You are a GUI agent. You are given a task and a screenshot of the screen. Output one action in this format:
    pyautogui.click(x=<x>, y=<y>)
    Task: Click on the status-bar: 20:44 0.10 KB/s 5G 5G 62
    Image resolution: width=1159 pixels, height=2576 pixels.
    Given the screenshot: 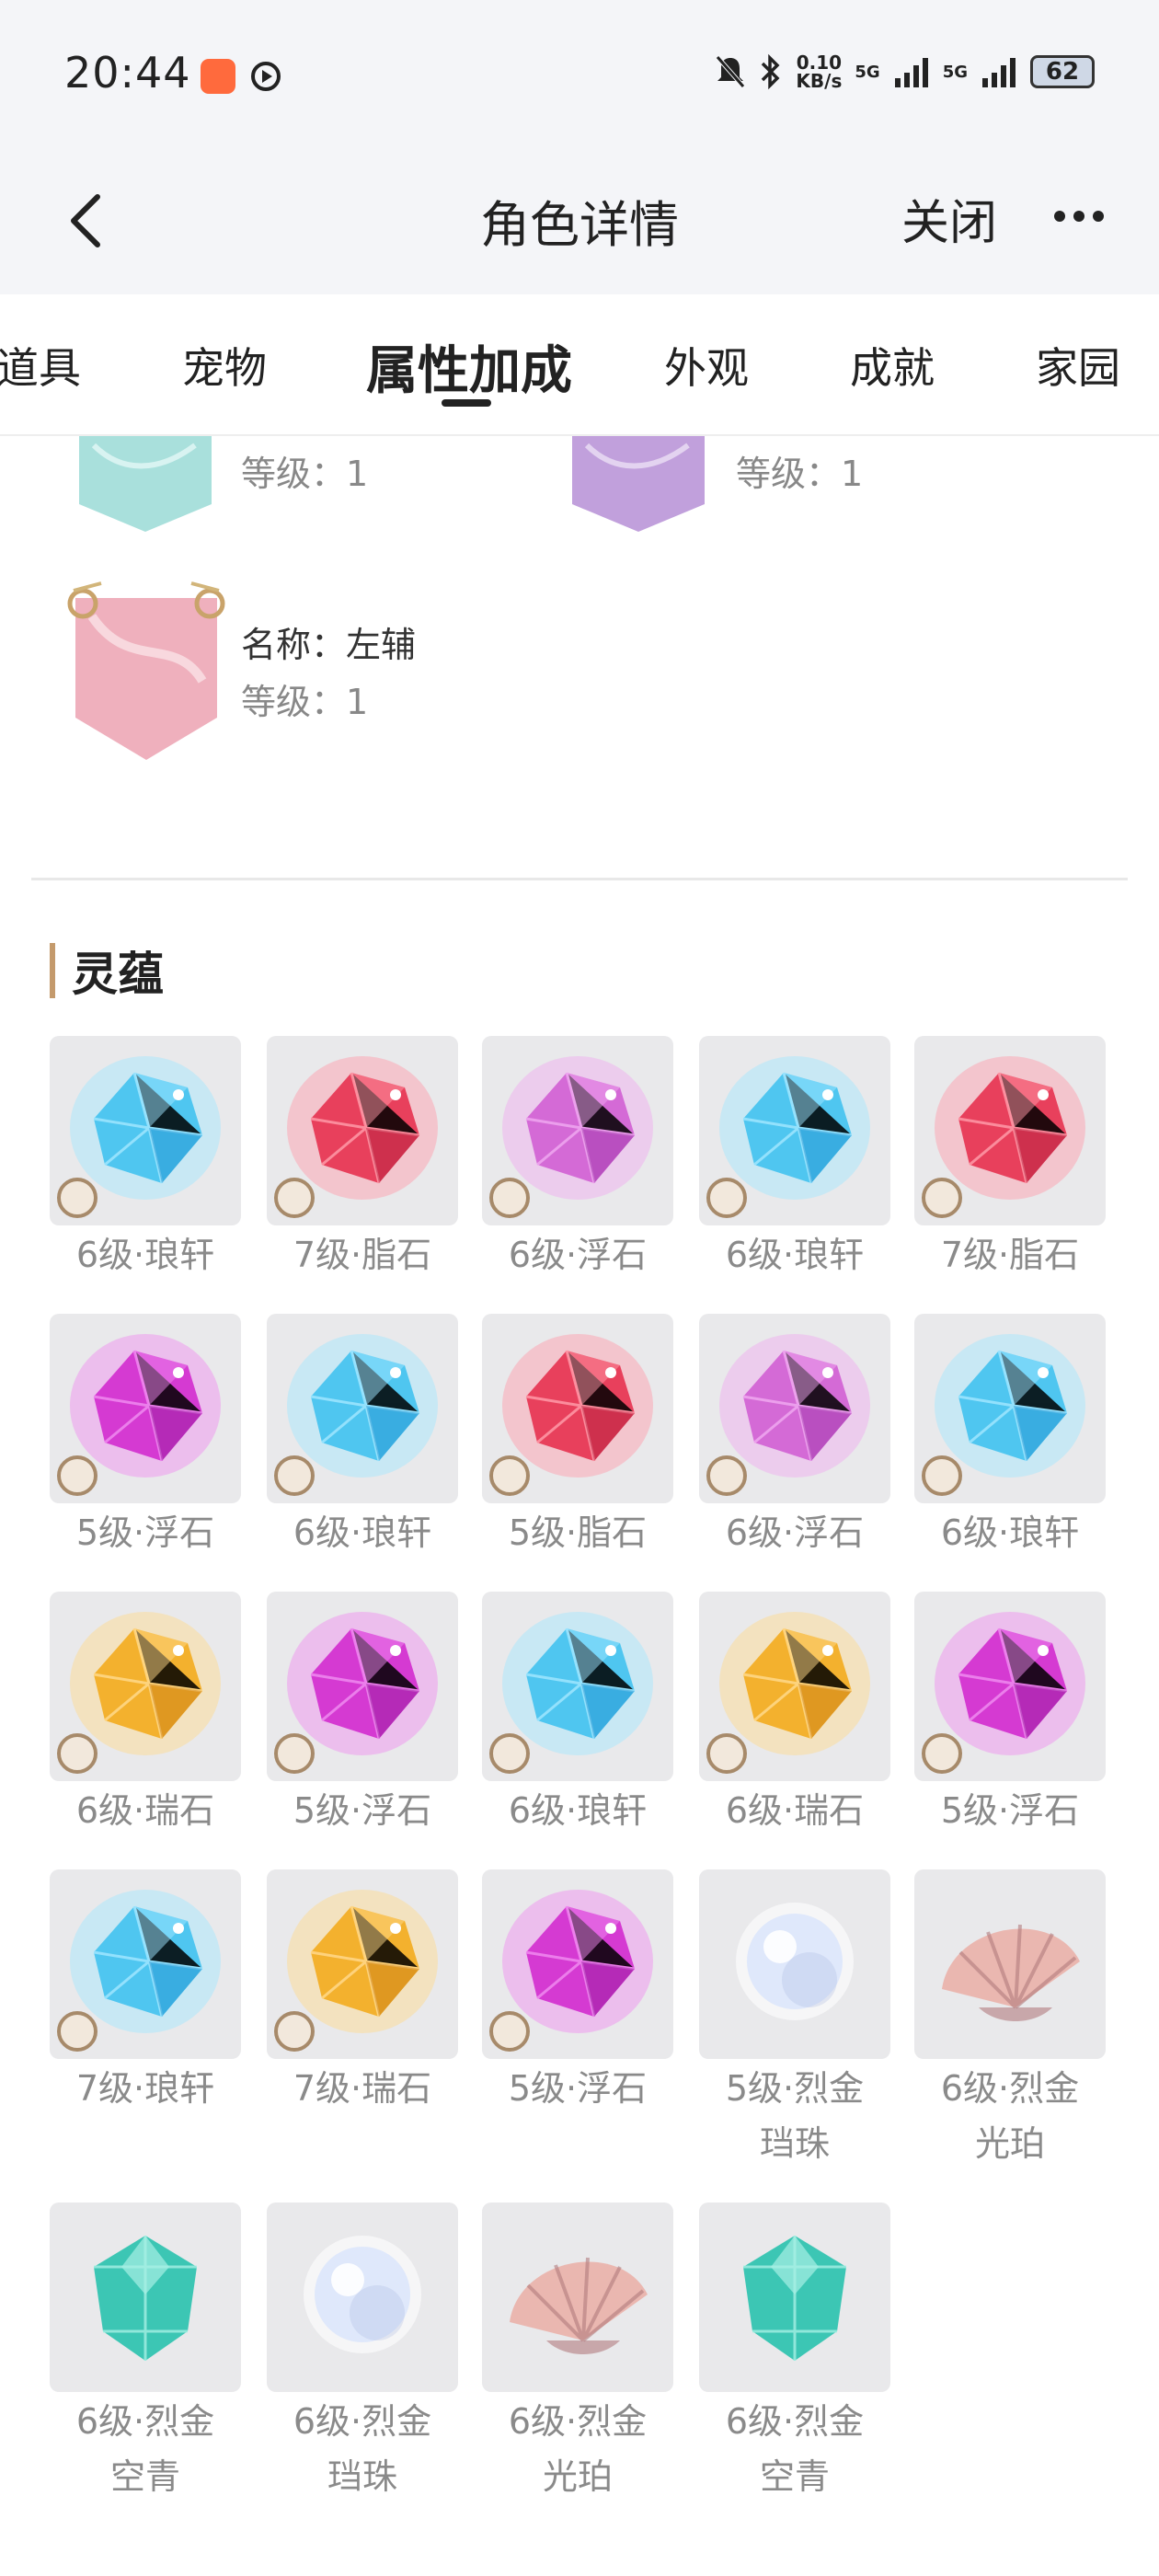 What is the action you would take?
    pyautogui.click(x=579, y=73)
    